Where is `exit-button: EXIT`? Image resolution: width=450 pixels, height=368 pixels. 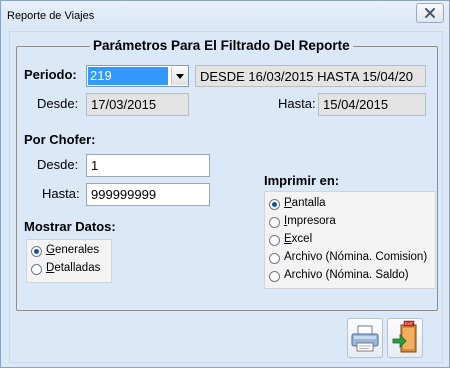
exit-button: EXIT is located at coordinates (405, 338).